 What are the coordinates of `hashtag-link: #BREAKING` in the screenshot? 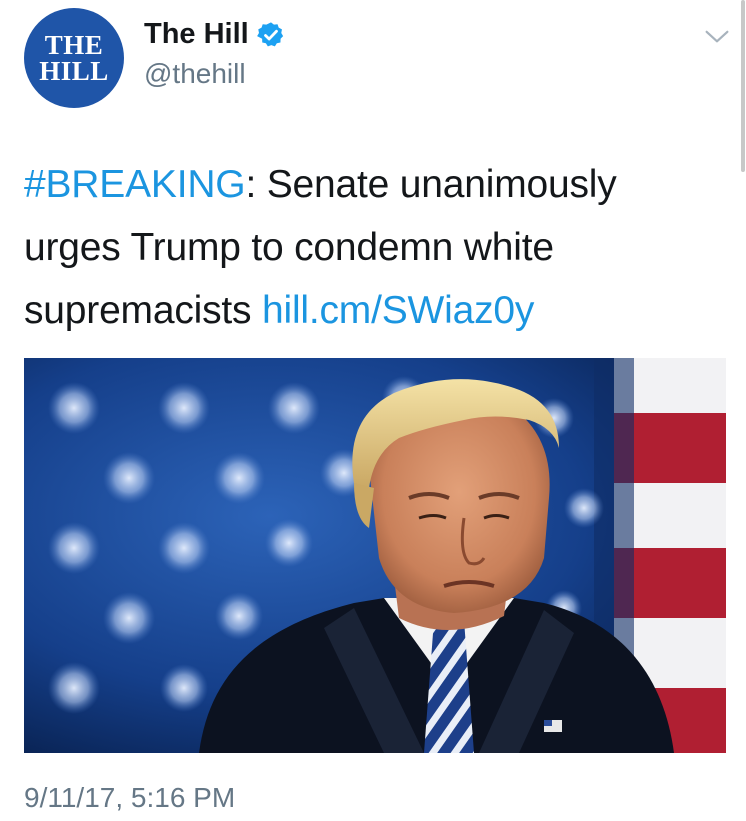 It's located at (135, 184).